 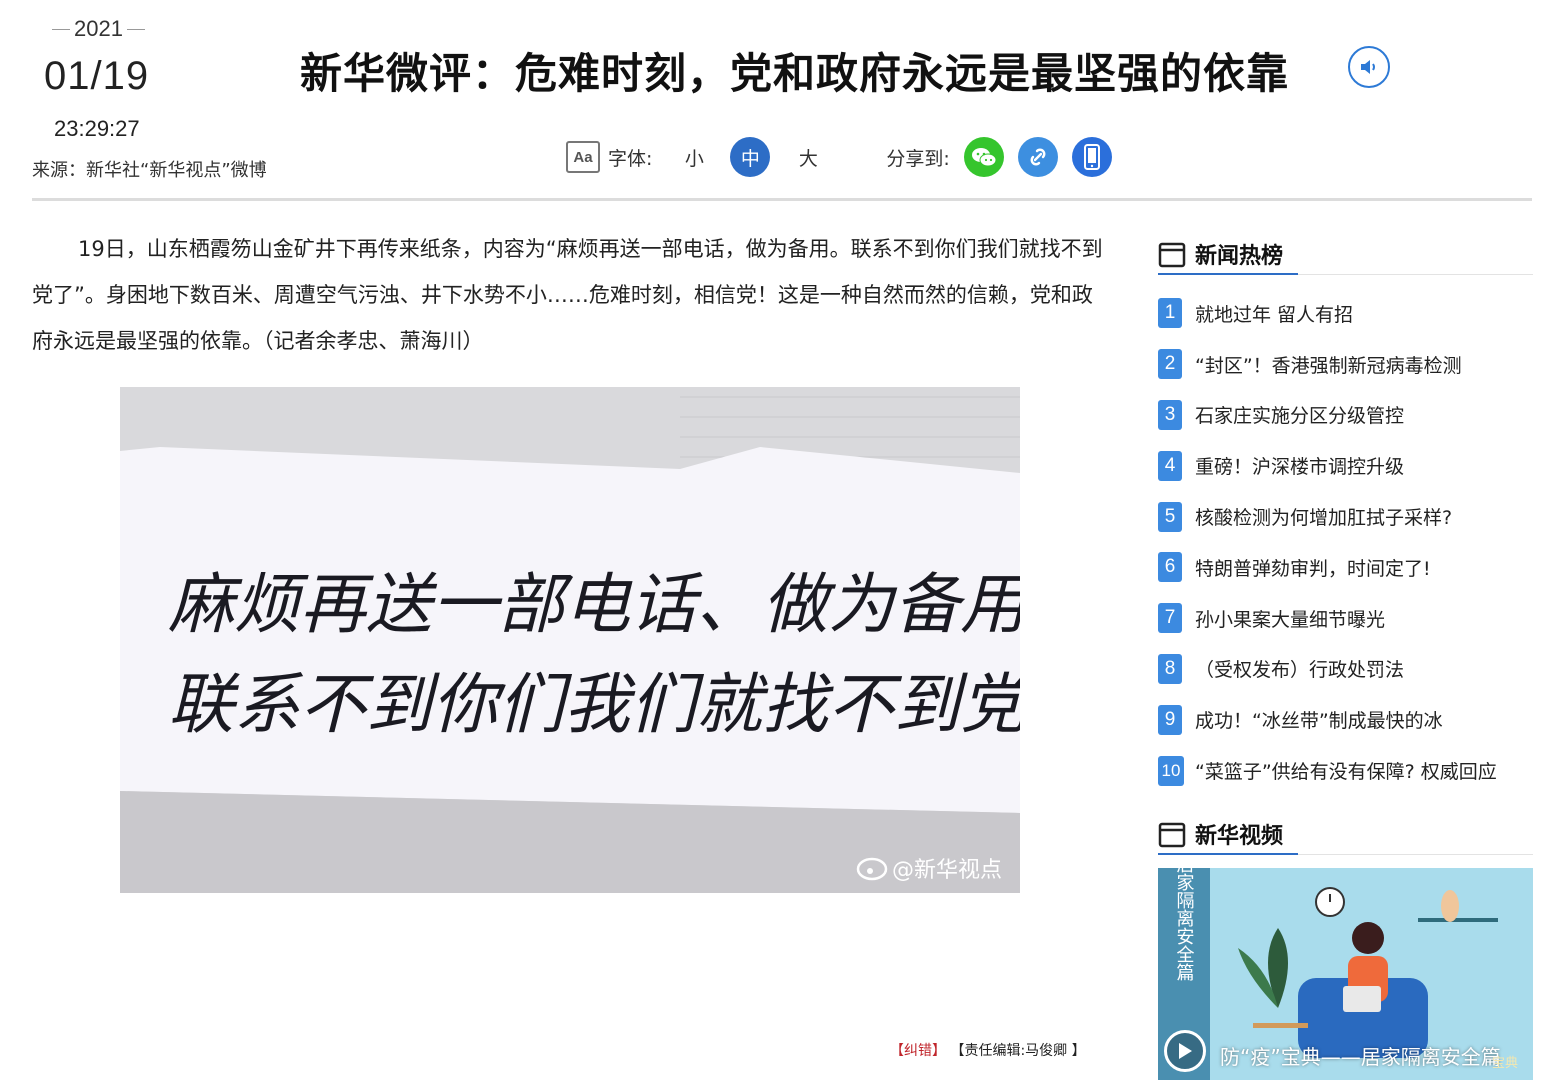 I want to click on font-size-small-button: 小, so click(x=694, y=157).